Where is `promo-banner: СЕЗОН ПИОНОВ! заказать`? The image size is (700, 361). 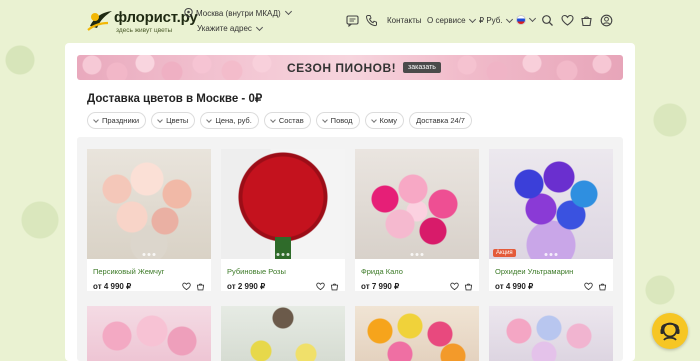
promo-banner: СЕЗОН ПИОНОВ! заказать is located at coordinates (350, 67).